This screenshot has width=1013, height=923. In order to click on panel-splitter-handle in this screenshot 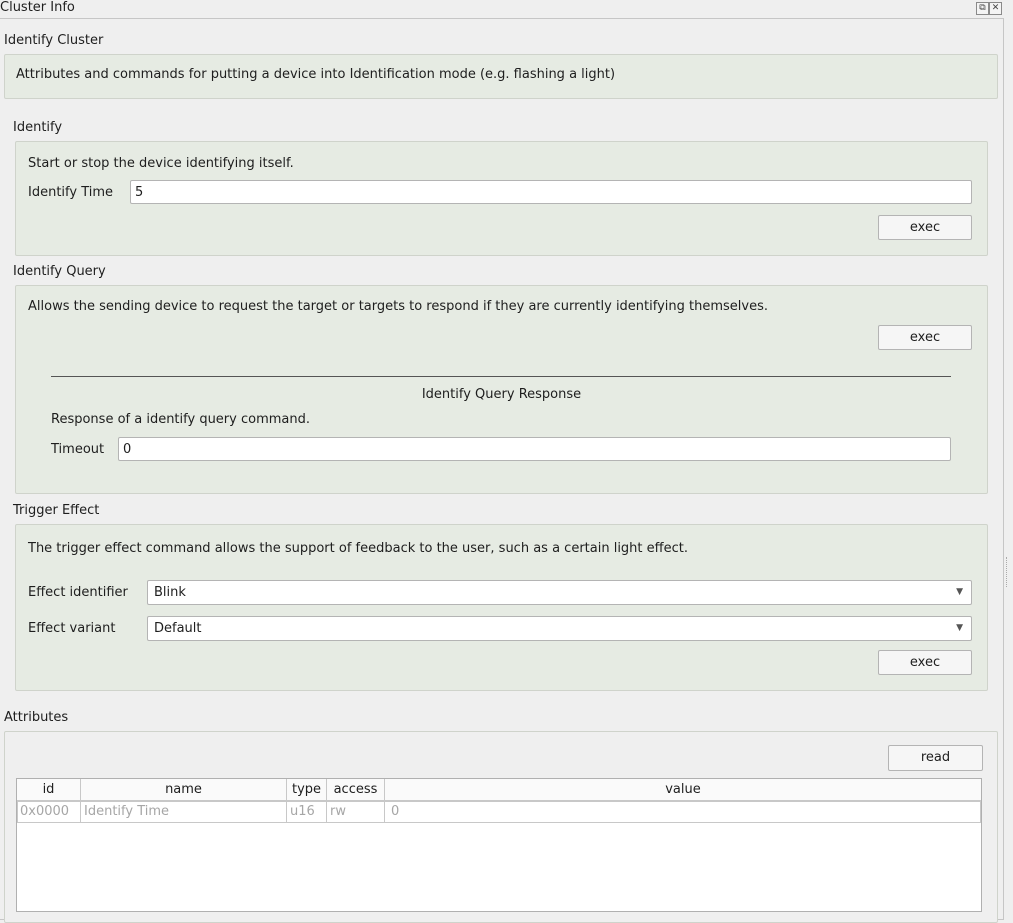, I will do `click(1007, 572)`.